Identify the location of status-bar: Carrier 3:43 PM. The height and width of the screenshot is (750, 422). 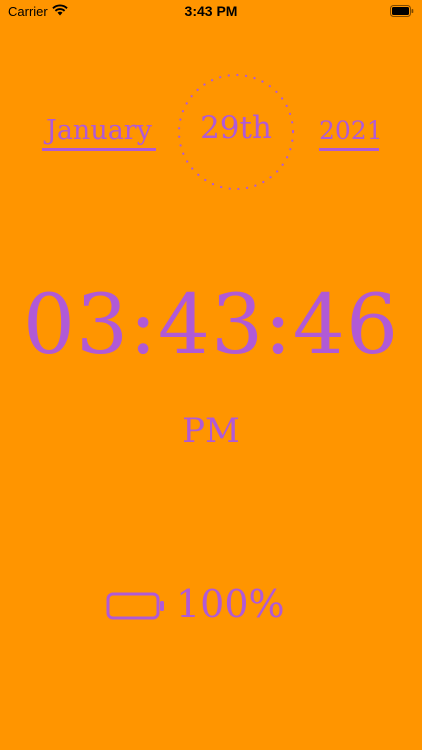
(211, 12).